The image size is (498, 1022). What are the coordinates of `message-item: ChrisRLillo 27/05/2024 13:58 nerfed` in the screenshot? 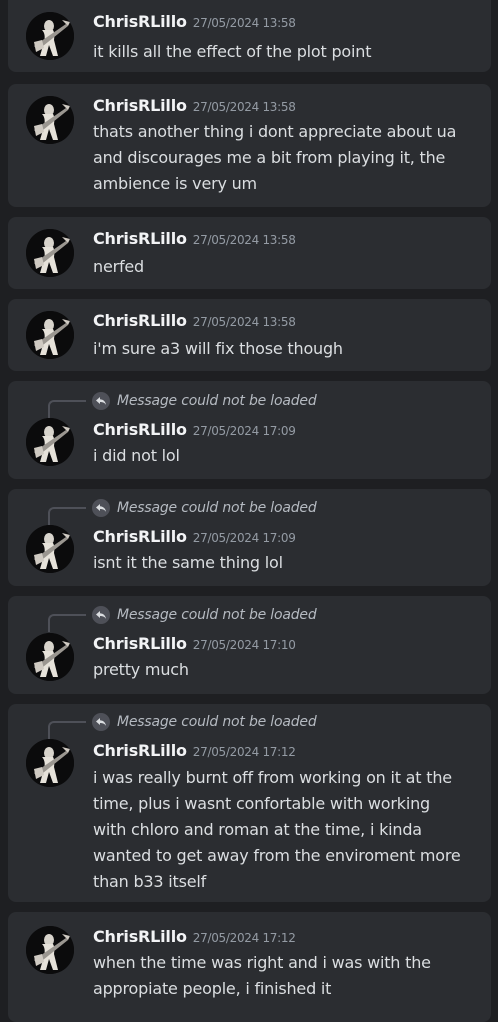 It's located at (249, 253).